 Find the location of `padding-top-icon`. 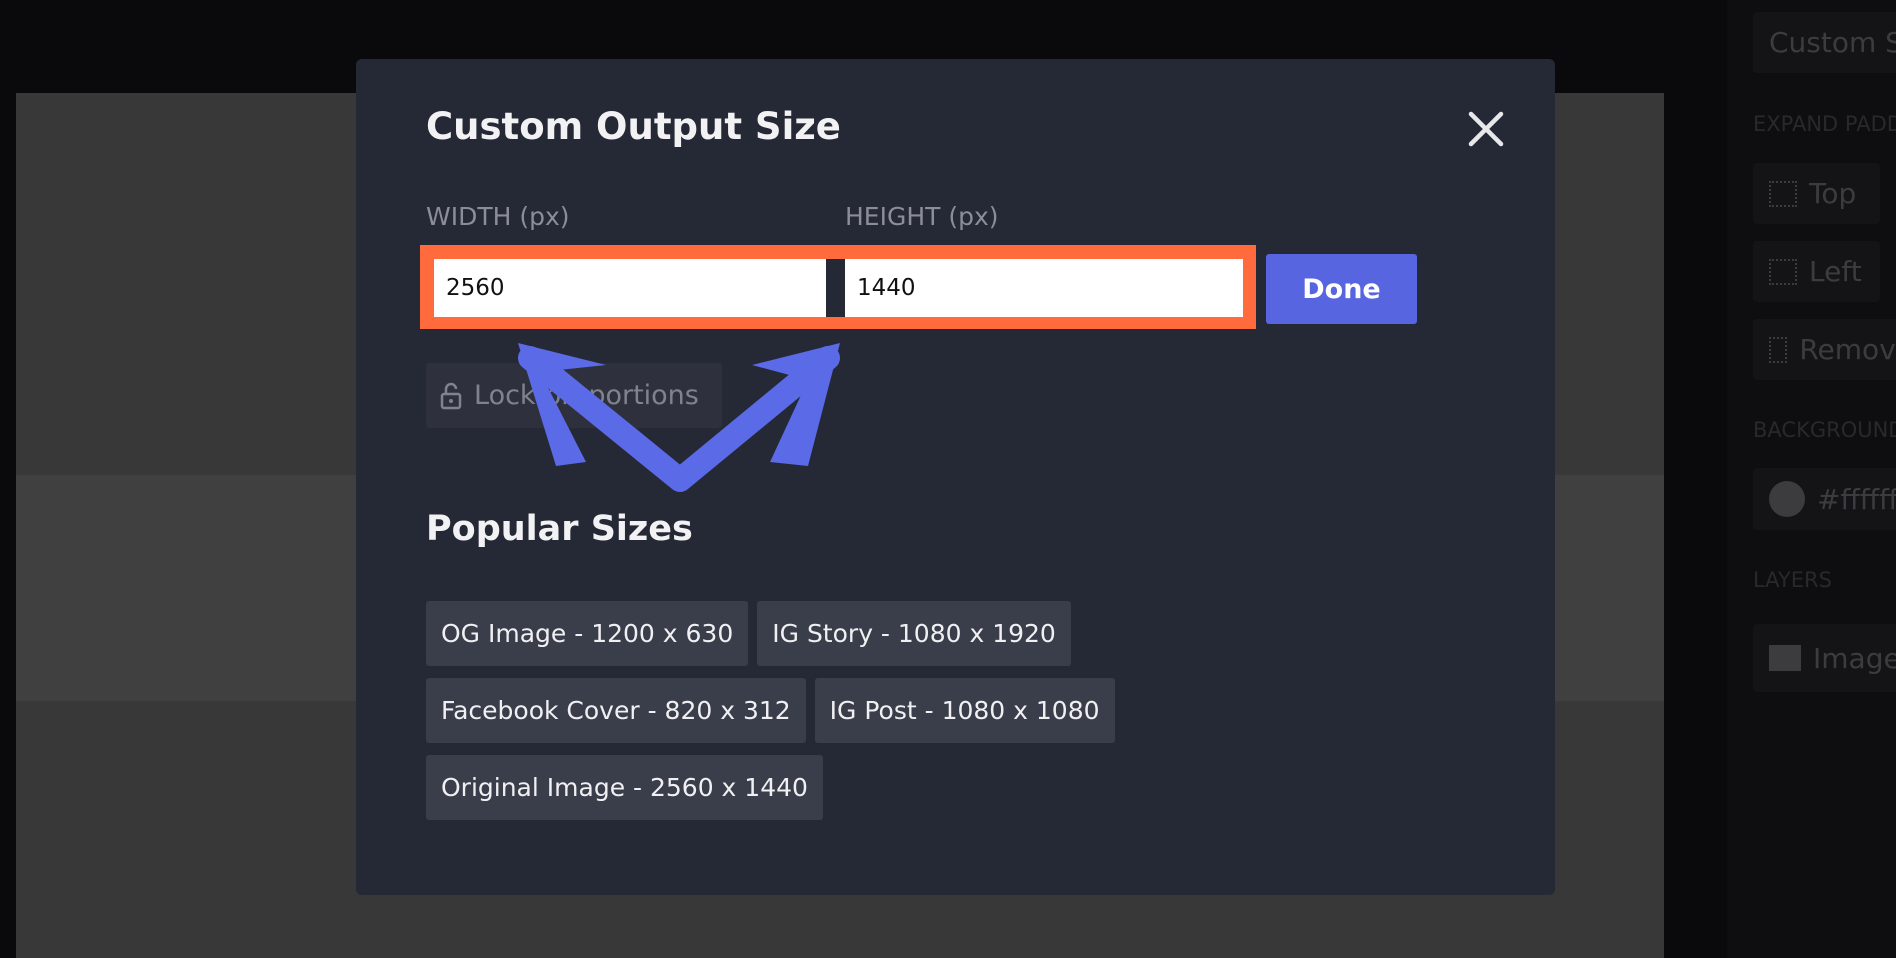

padding-top-icon is located at coordinates (1783, 193).